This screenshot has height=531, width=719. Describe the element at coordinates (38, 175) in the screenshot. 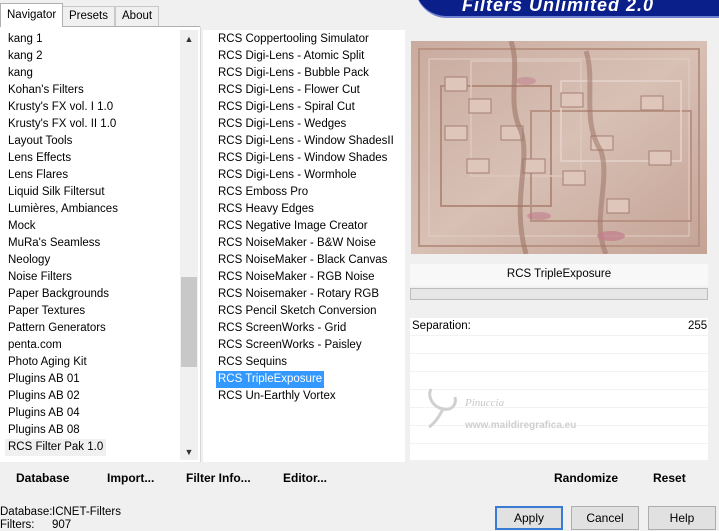

I see `category-item: Lens Flares` at that location.